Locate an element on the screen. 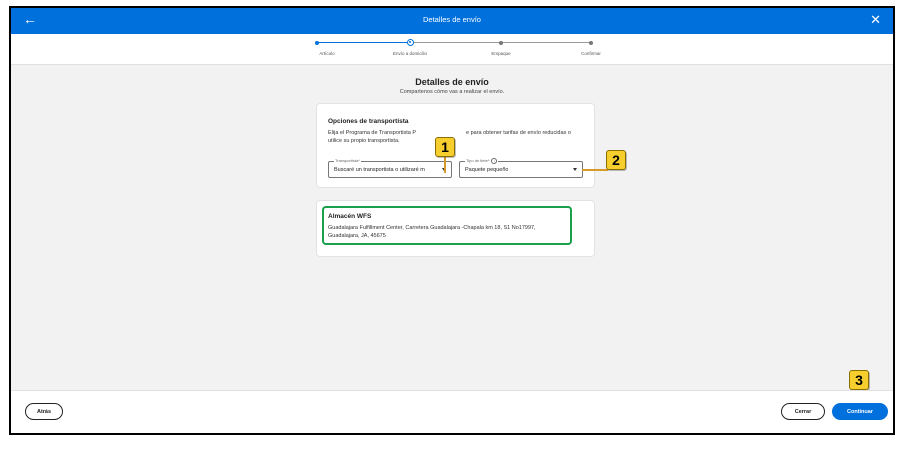 The height and width of the screenshot is (451, 914). chevron-down-icon is located at coordinates (575, 169).